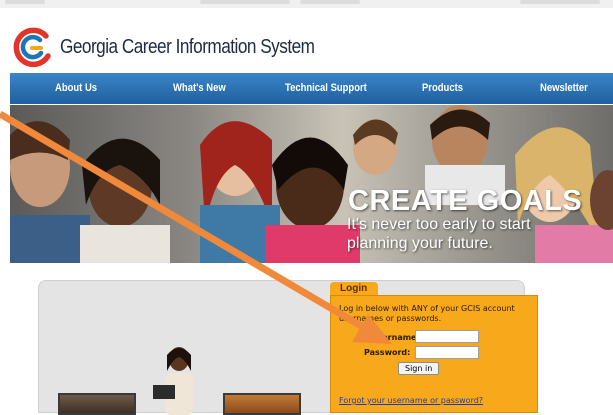 The width and height of the screenshot is (613, 415). I want to click on site-brand-name: Georgia Career Information System, so click(187, 47).